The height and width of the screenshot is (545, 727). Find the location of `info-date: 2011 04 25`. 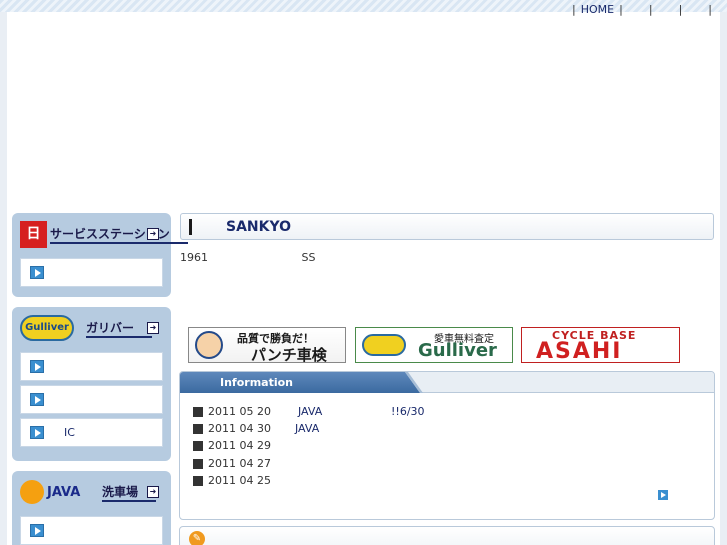

info-date: 2011 04 25 is located at coordinates (239, 480).